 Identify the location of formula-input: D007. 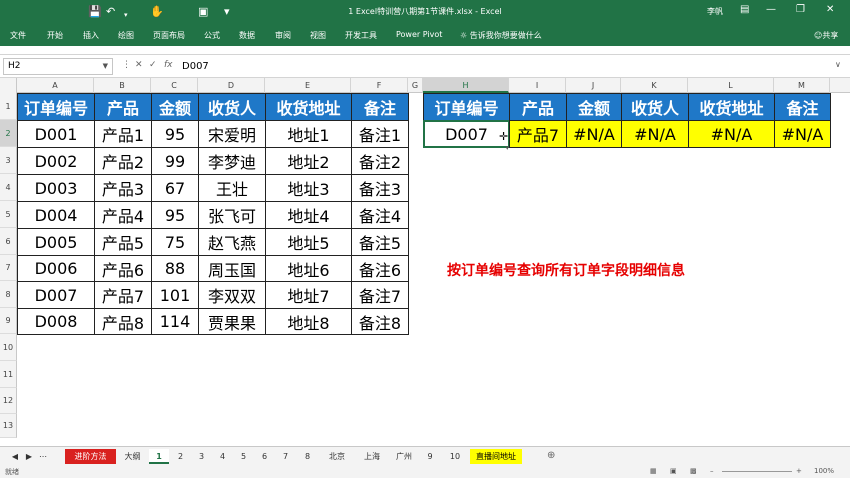
(195, 66).